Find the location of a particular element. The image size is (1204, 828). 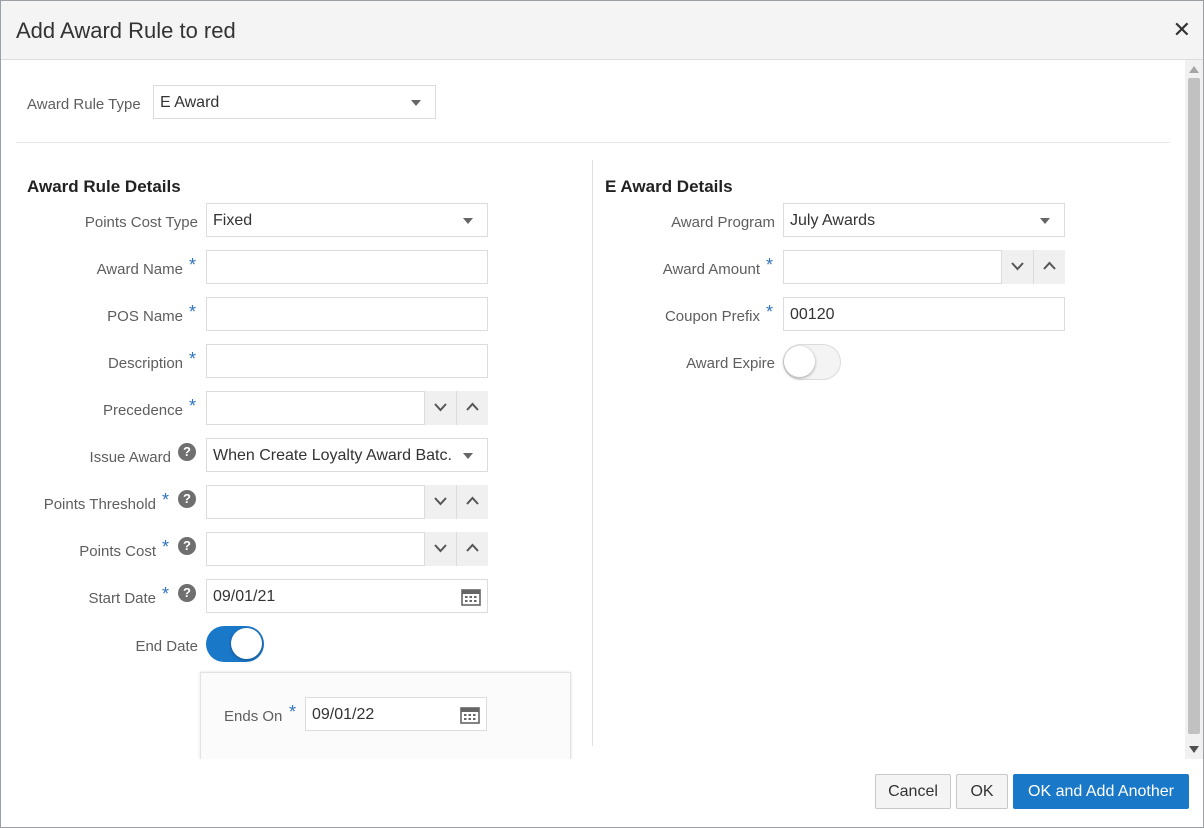

ends-on-label: Ends On is located at coordinates (253, 716).